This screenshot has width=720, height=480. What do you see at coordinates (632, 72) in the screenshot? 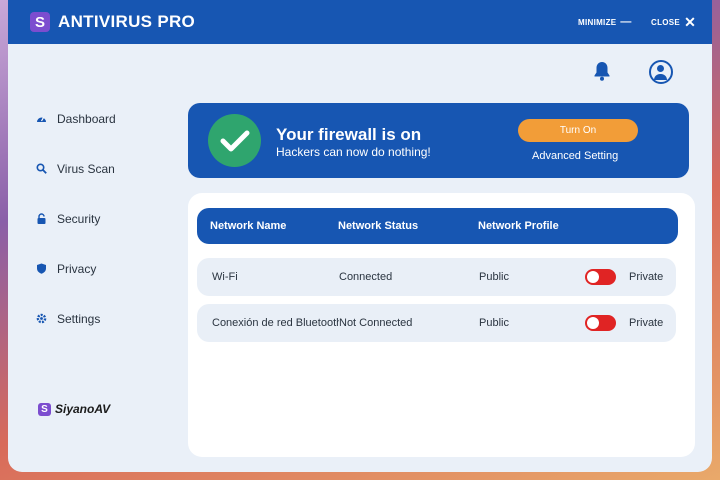
I see `header-actions` at bounding box center [632, 72].